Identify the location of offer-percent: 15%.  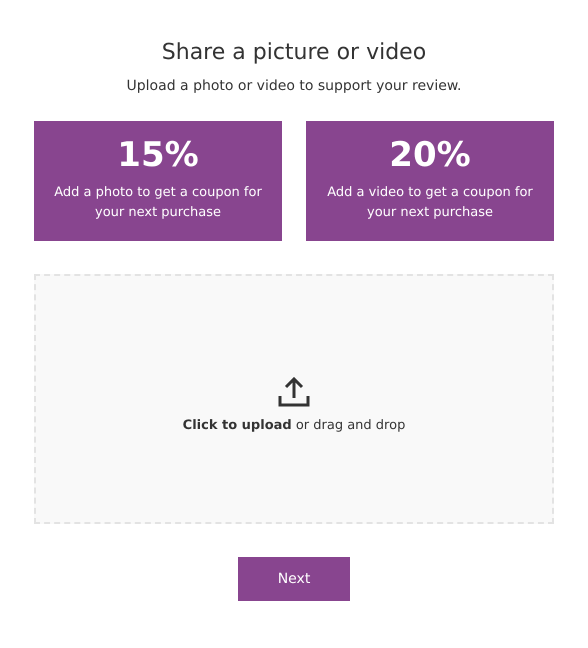
(158, 155).